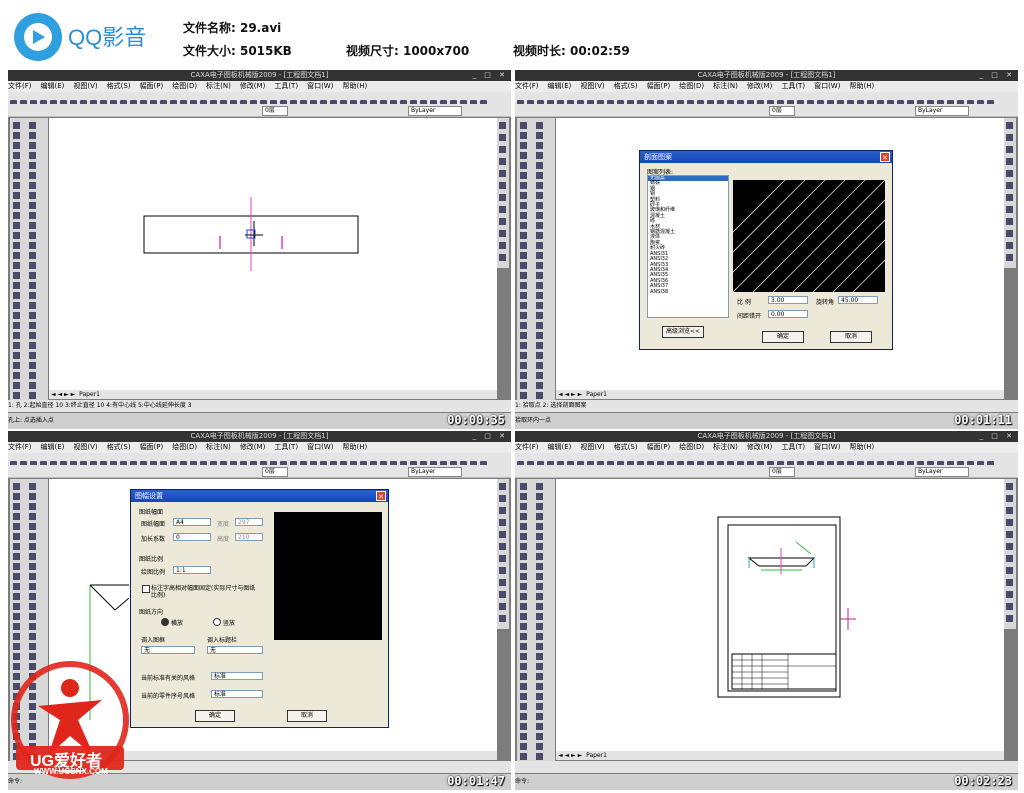 Image resolution: width=1024 pixels, height=793 pixels. Describe the element at coordinates (192, 537) in the screenshot. I see `factor-select: 0` at that location.